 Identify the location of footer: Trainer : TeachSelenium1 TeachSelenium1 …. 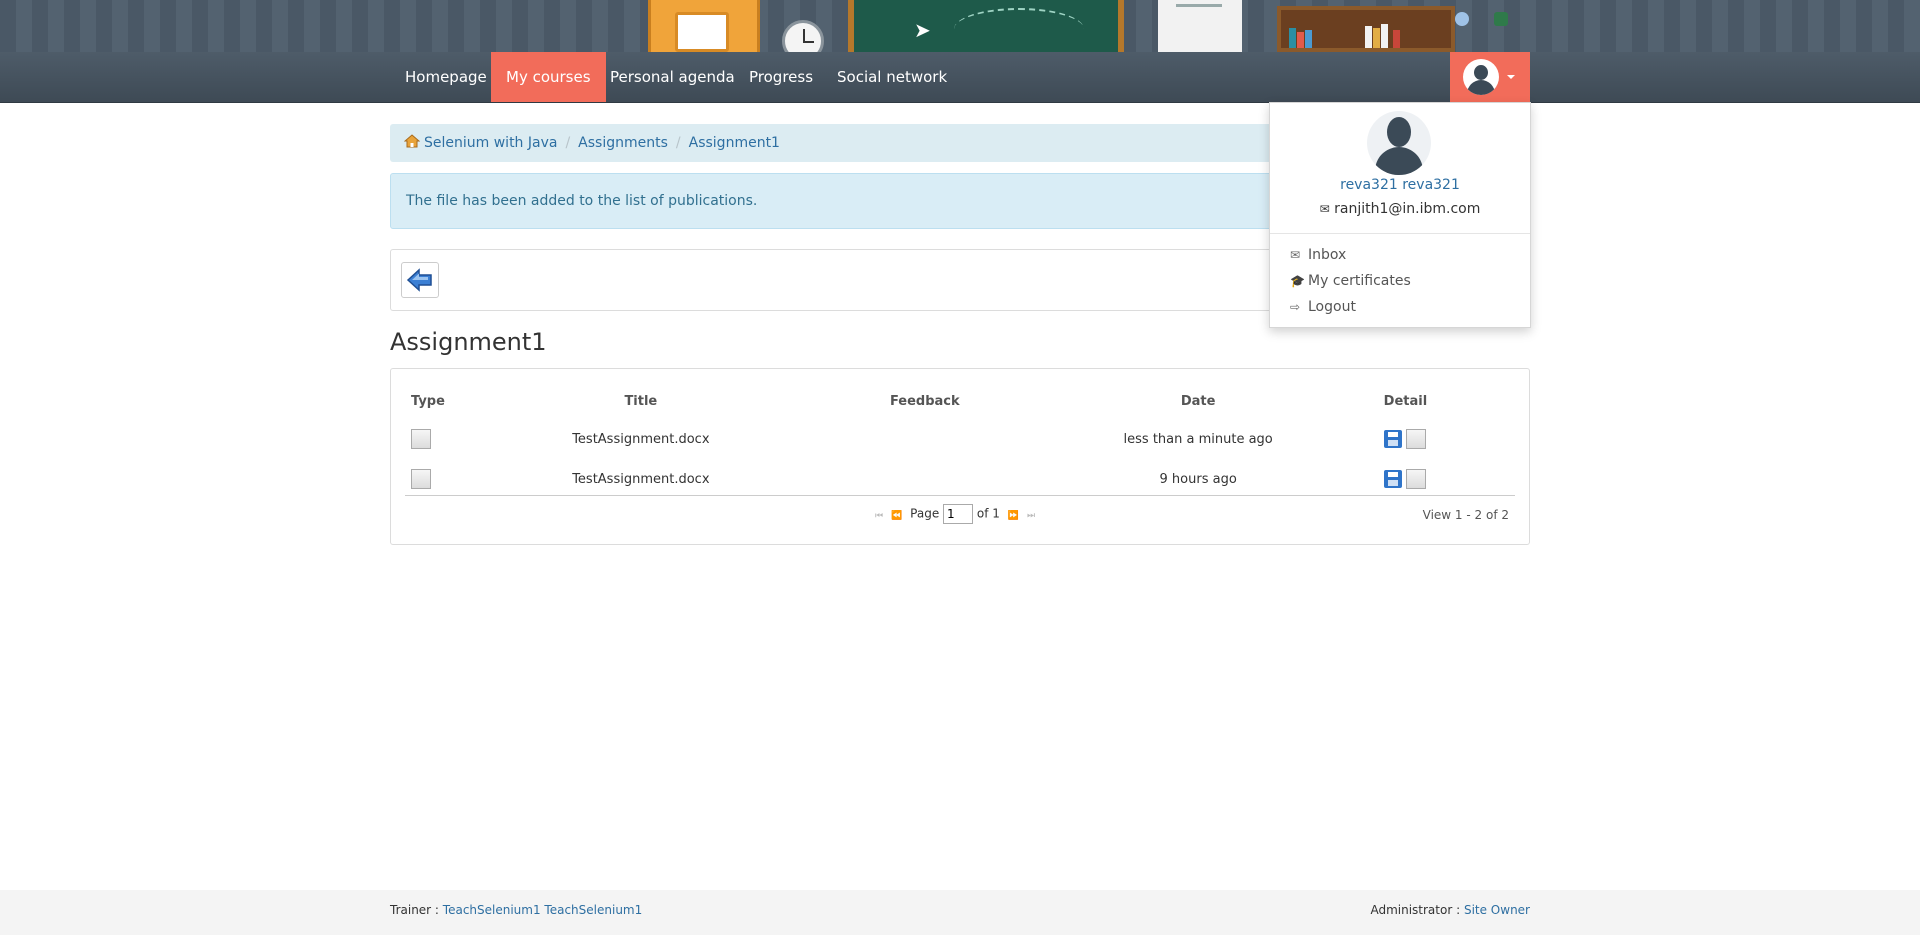
(960, 912).